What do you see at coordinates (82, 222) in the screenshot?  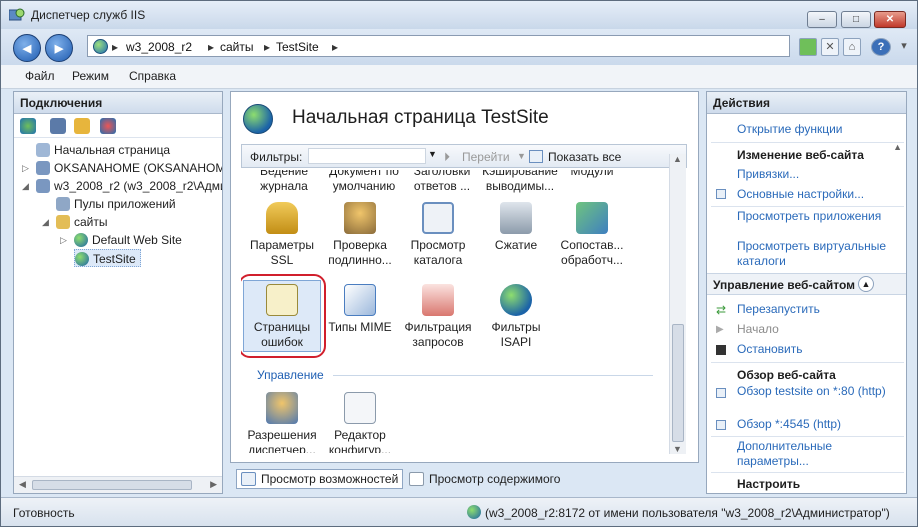 I see `tree-node-sites: сайты` at bounding box center [82, 222].